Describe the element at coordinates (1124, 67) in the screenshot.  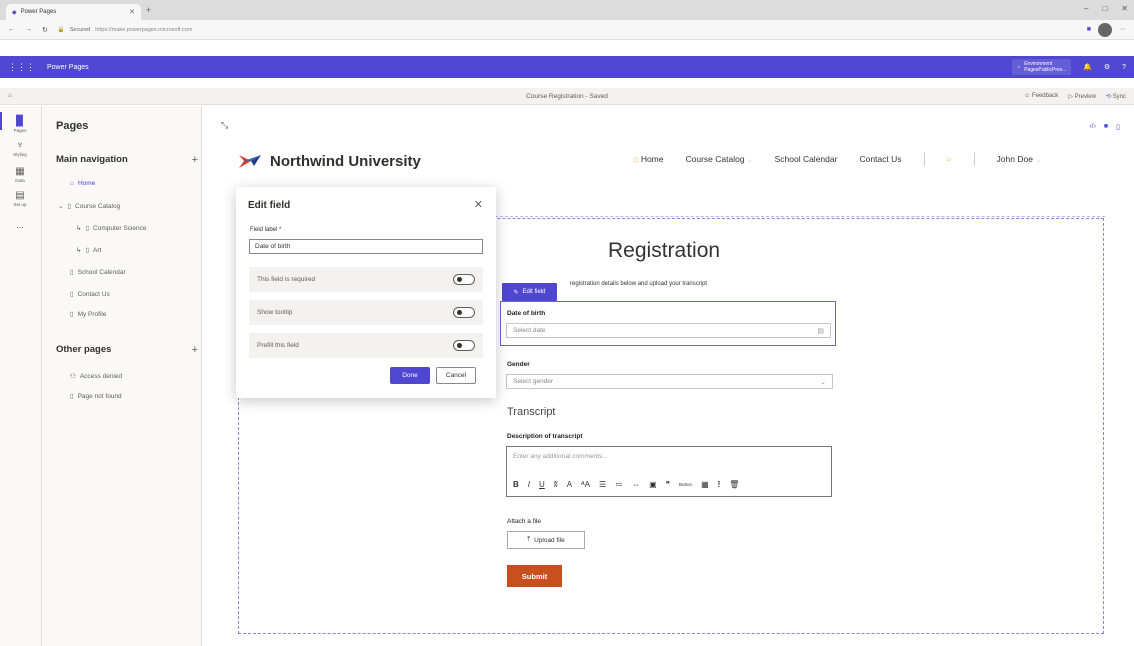
I see `help-icon: ?` at that location.